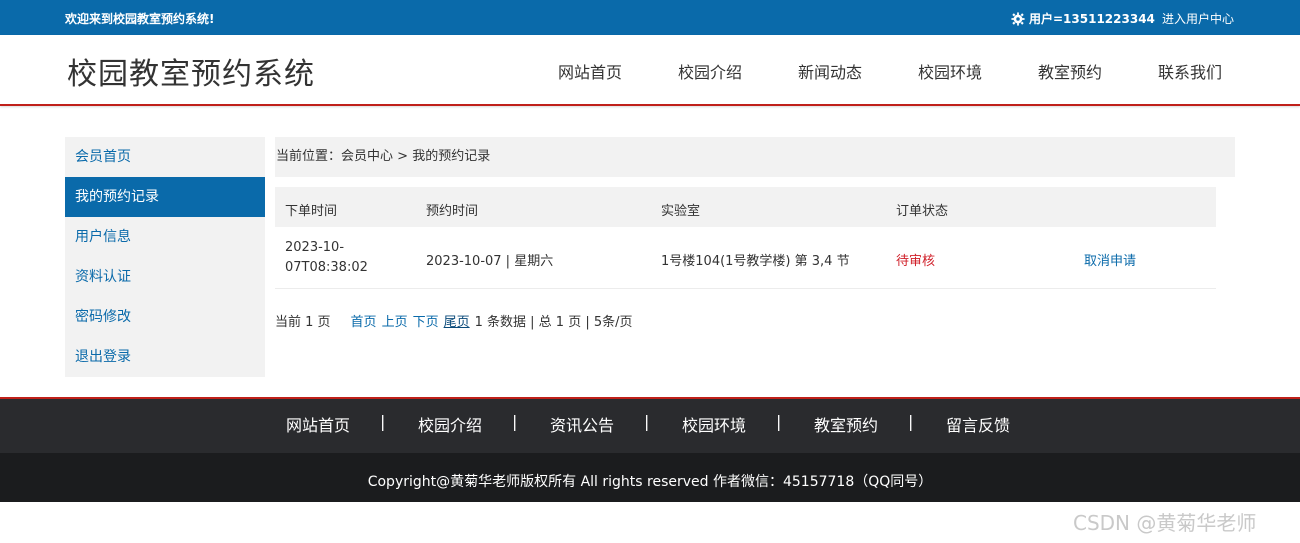 This screenshot has height=543, width=1300. I want to click on pager-prev: 上页, so click(395, 320).